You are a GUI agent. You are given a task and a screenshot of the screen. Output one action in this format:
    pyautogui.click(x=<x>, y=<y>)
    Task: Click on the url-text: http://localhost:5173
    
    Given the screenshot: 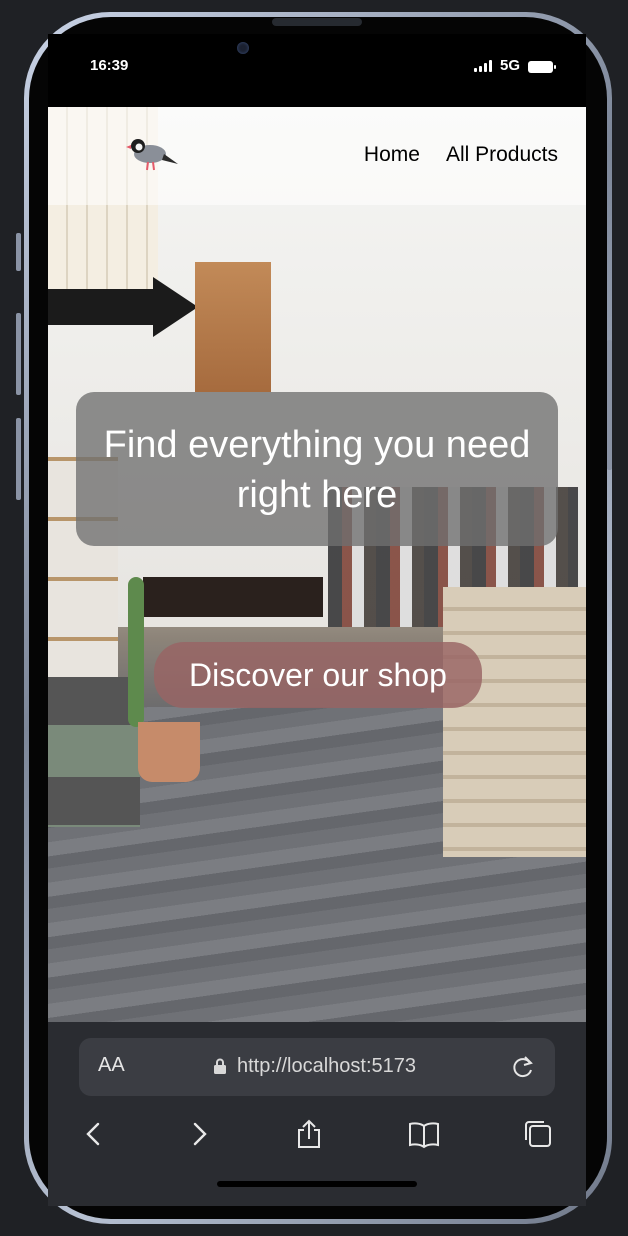 What is the action you would take?
    pyautogui.click(x=326, y=1066)
    